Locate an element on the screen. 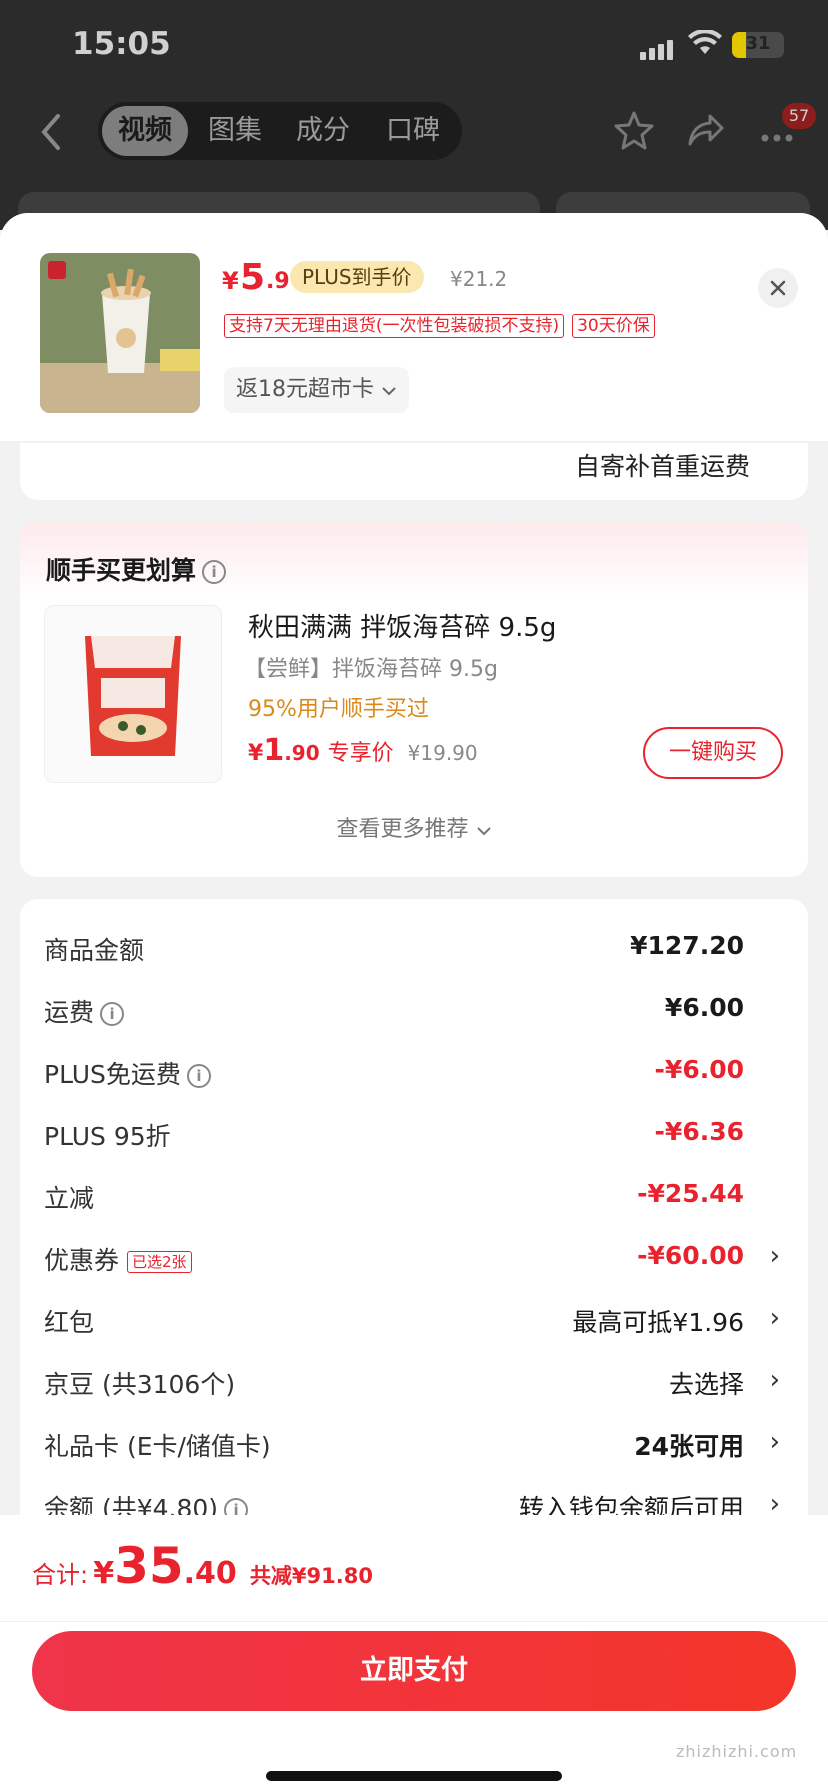  row-label: 立减 is located at coordinates (69, 1198).